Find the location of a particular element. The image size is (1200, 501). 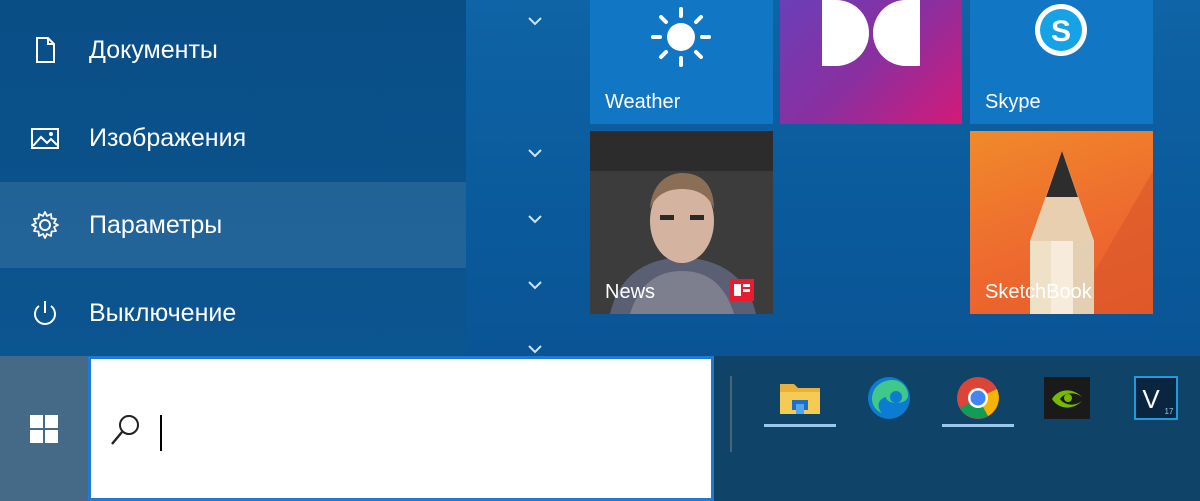

v-app-icon: V 17 is located at coordinates (1156, 398).